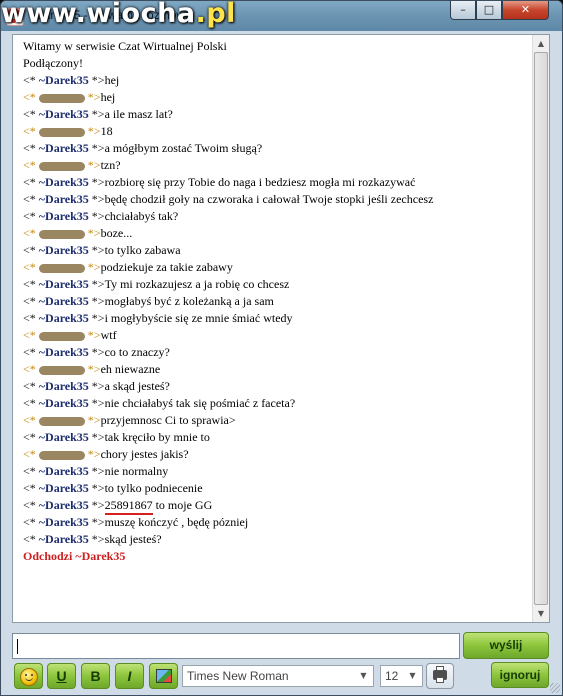 This screenshot has height=696, width=563. Describe the element at coordinates (128, 506) in the screenshot. I see `message-text: 25891867` at that location.